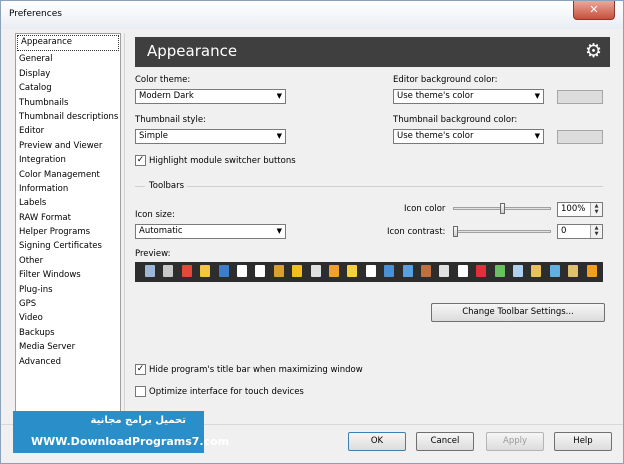 The width and height of the screenshot is (624, 464). I want to click on watermark-arabic-text: تحميل برامج مجانية, so click(138, 420).